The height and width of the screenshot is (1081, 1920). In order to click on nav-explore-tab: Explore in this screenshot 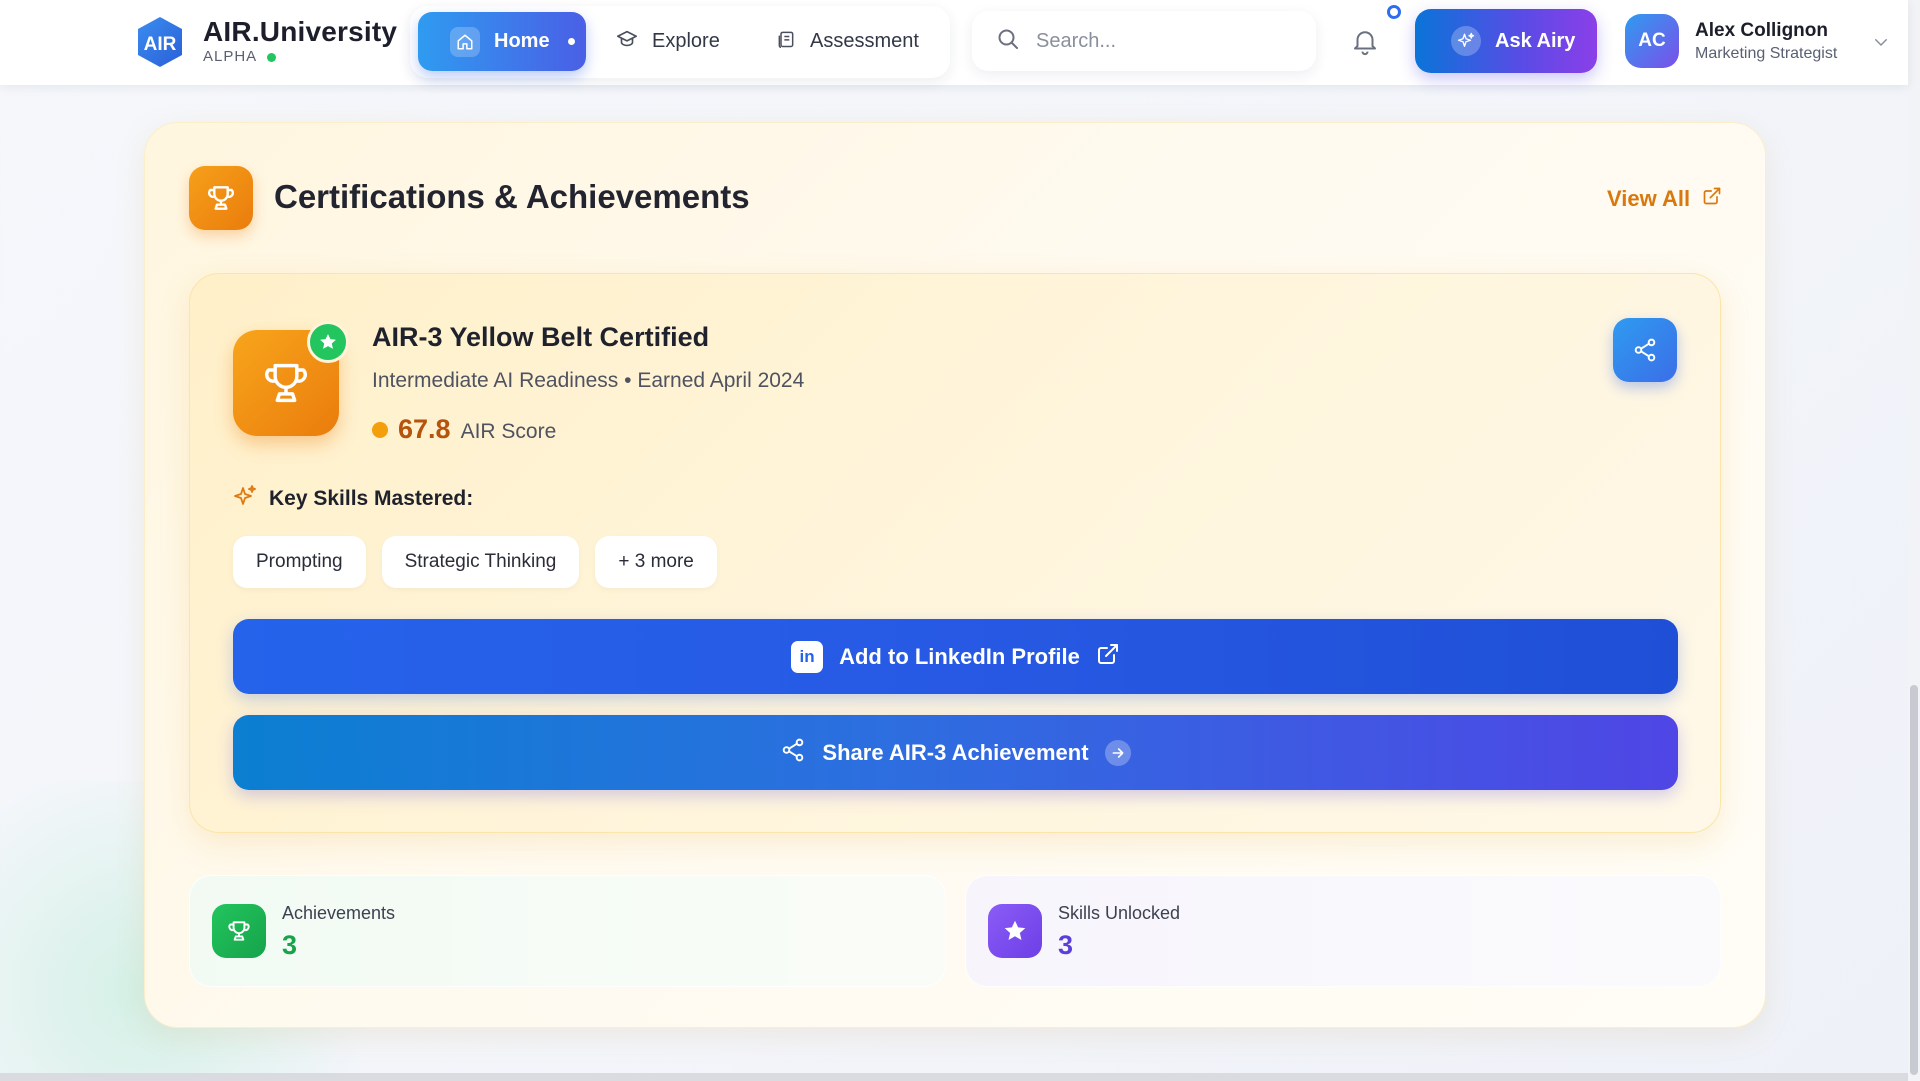, I will do `click(668, 41)`.